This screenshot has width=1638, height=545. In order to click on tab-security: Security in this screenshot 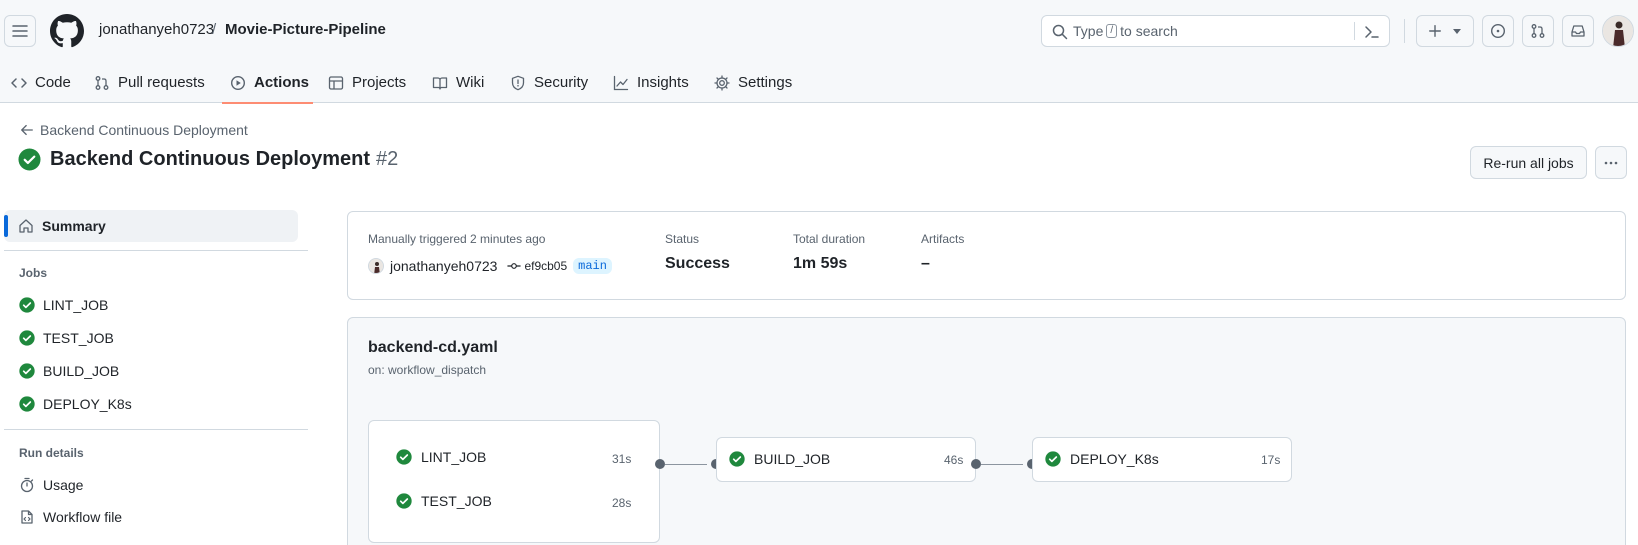, I will do `click(549, 82)`.